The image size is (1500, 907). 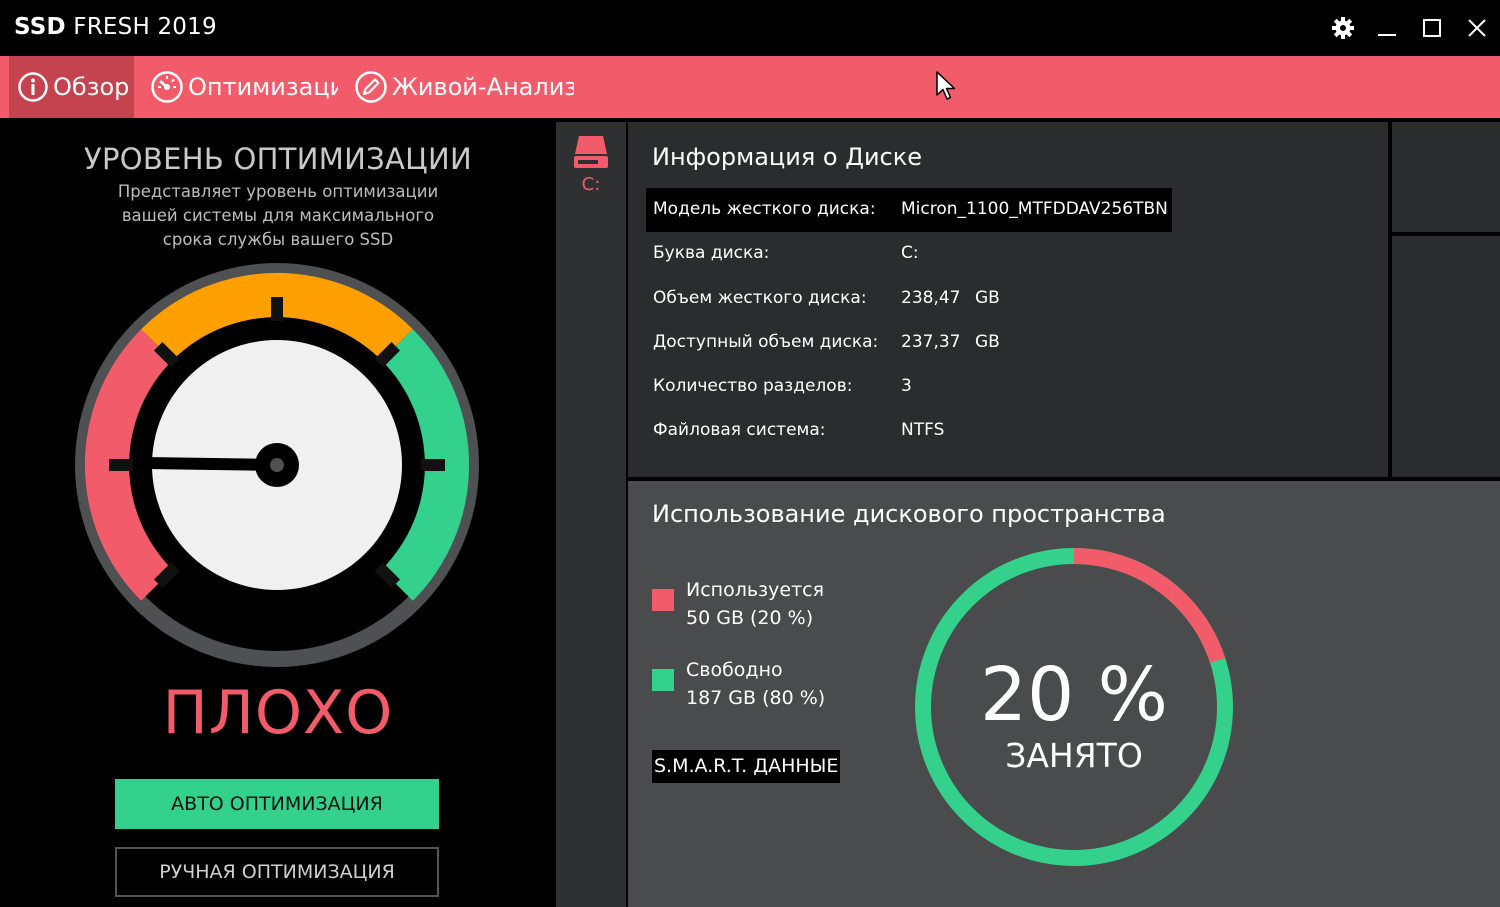 I want to click on drive-letter-value: C:, so click(x=910, y=253).